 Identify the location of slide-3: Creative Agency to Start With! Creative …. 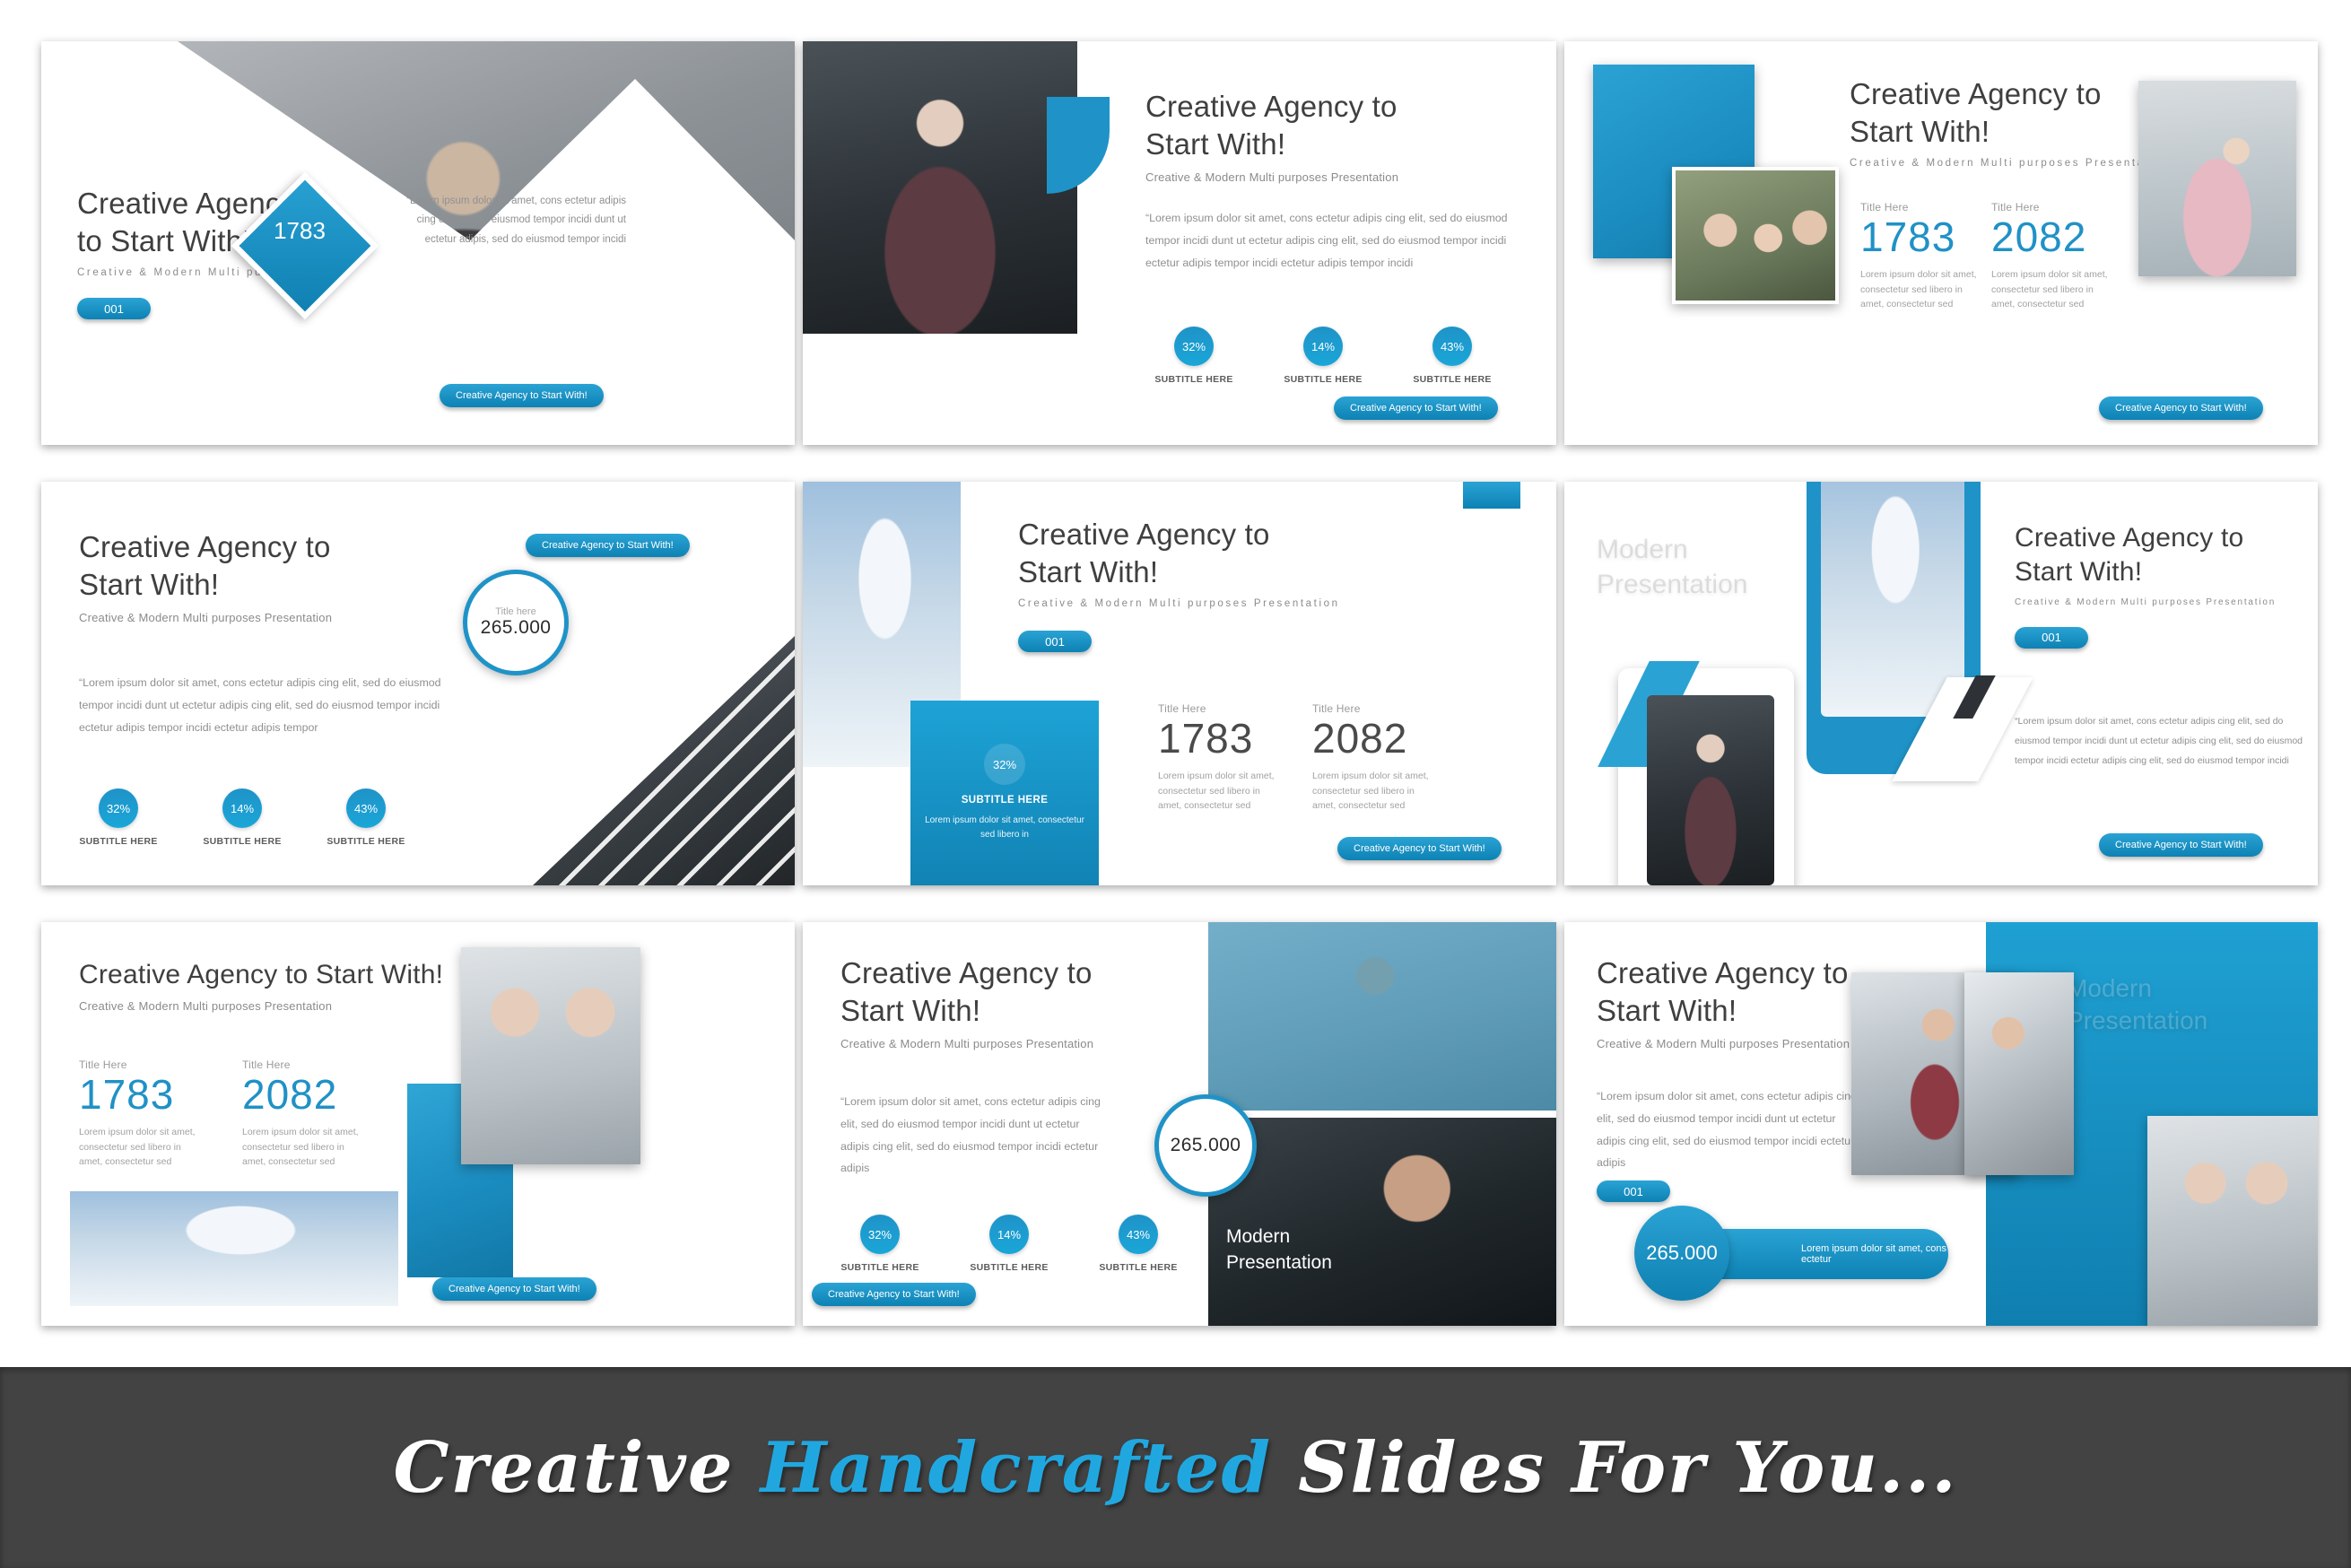
(1941, 243).